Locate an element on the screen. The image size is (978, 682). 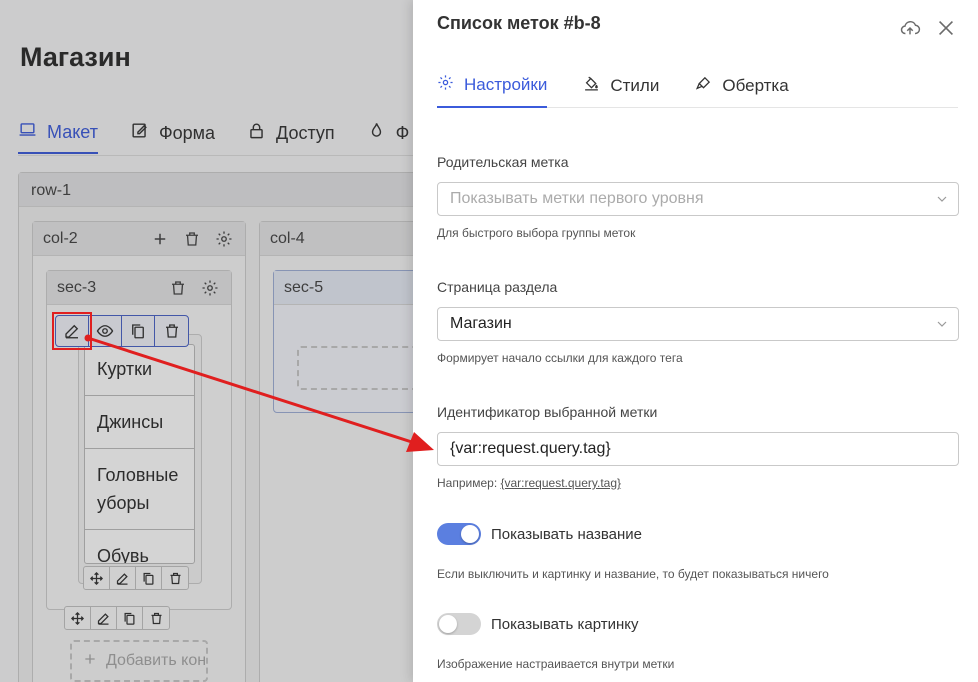
tab-settings: Настройки is located at coordinates (492, 86).